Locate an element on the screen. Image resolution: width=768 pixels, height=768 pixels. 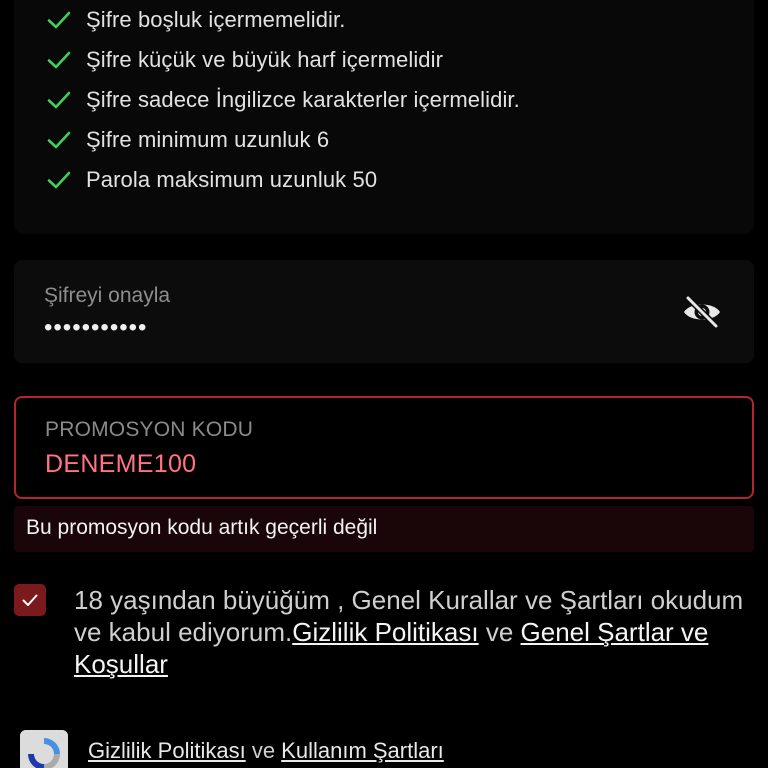
recaptcha-terms-link: Kullanım Şartları is located at coordinates (362, 750).